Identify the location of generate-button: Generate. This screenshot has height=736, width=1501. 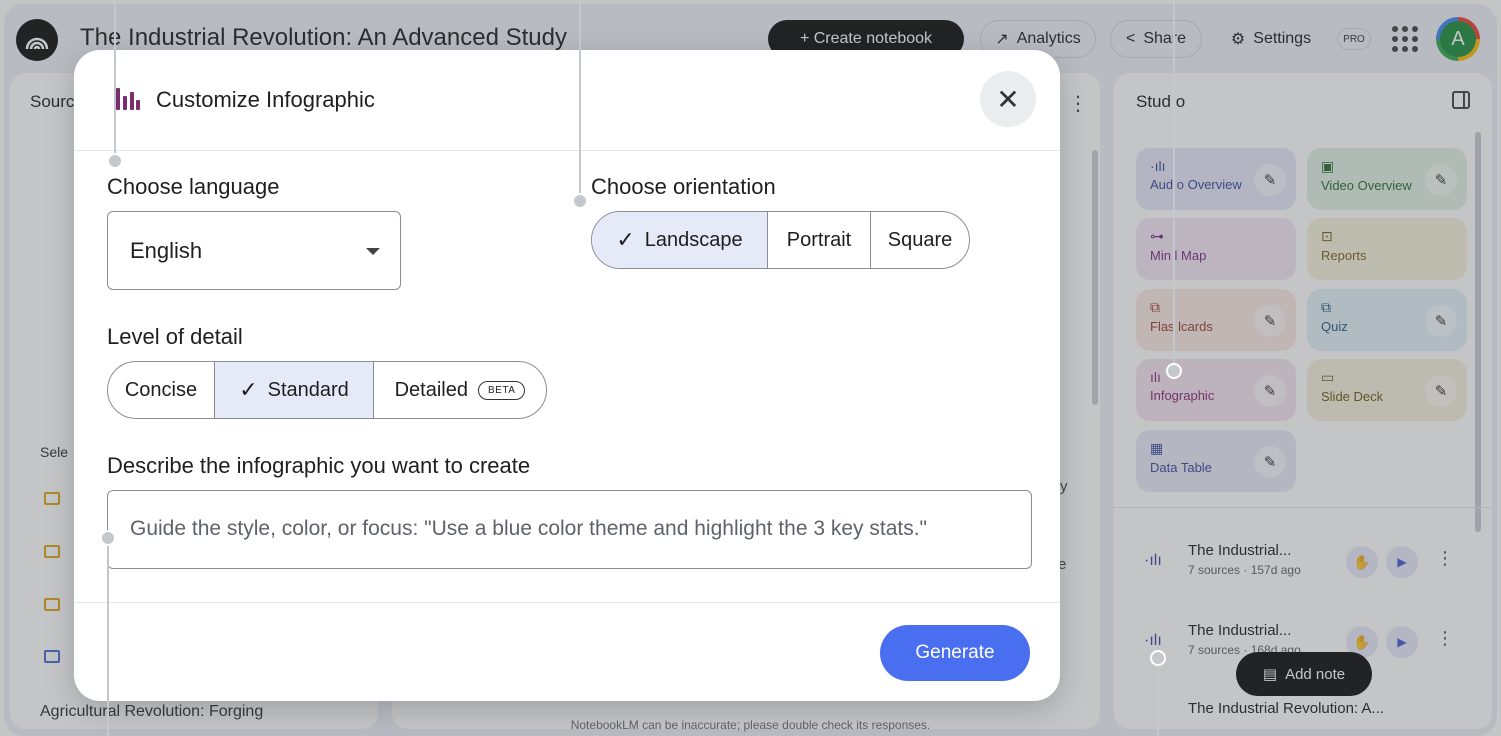
(955, 653).